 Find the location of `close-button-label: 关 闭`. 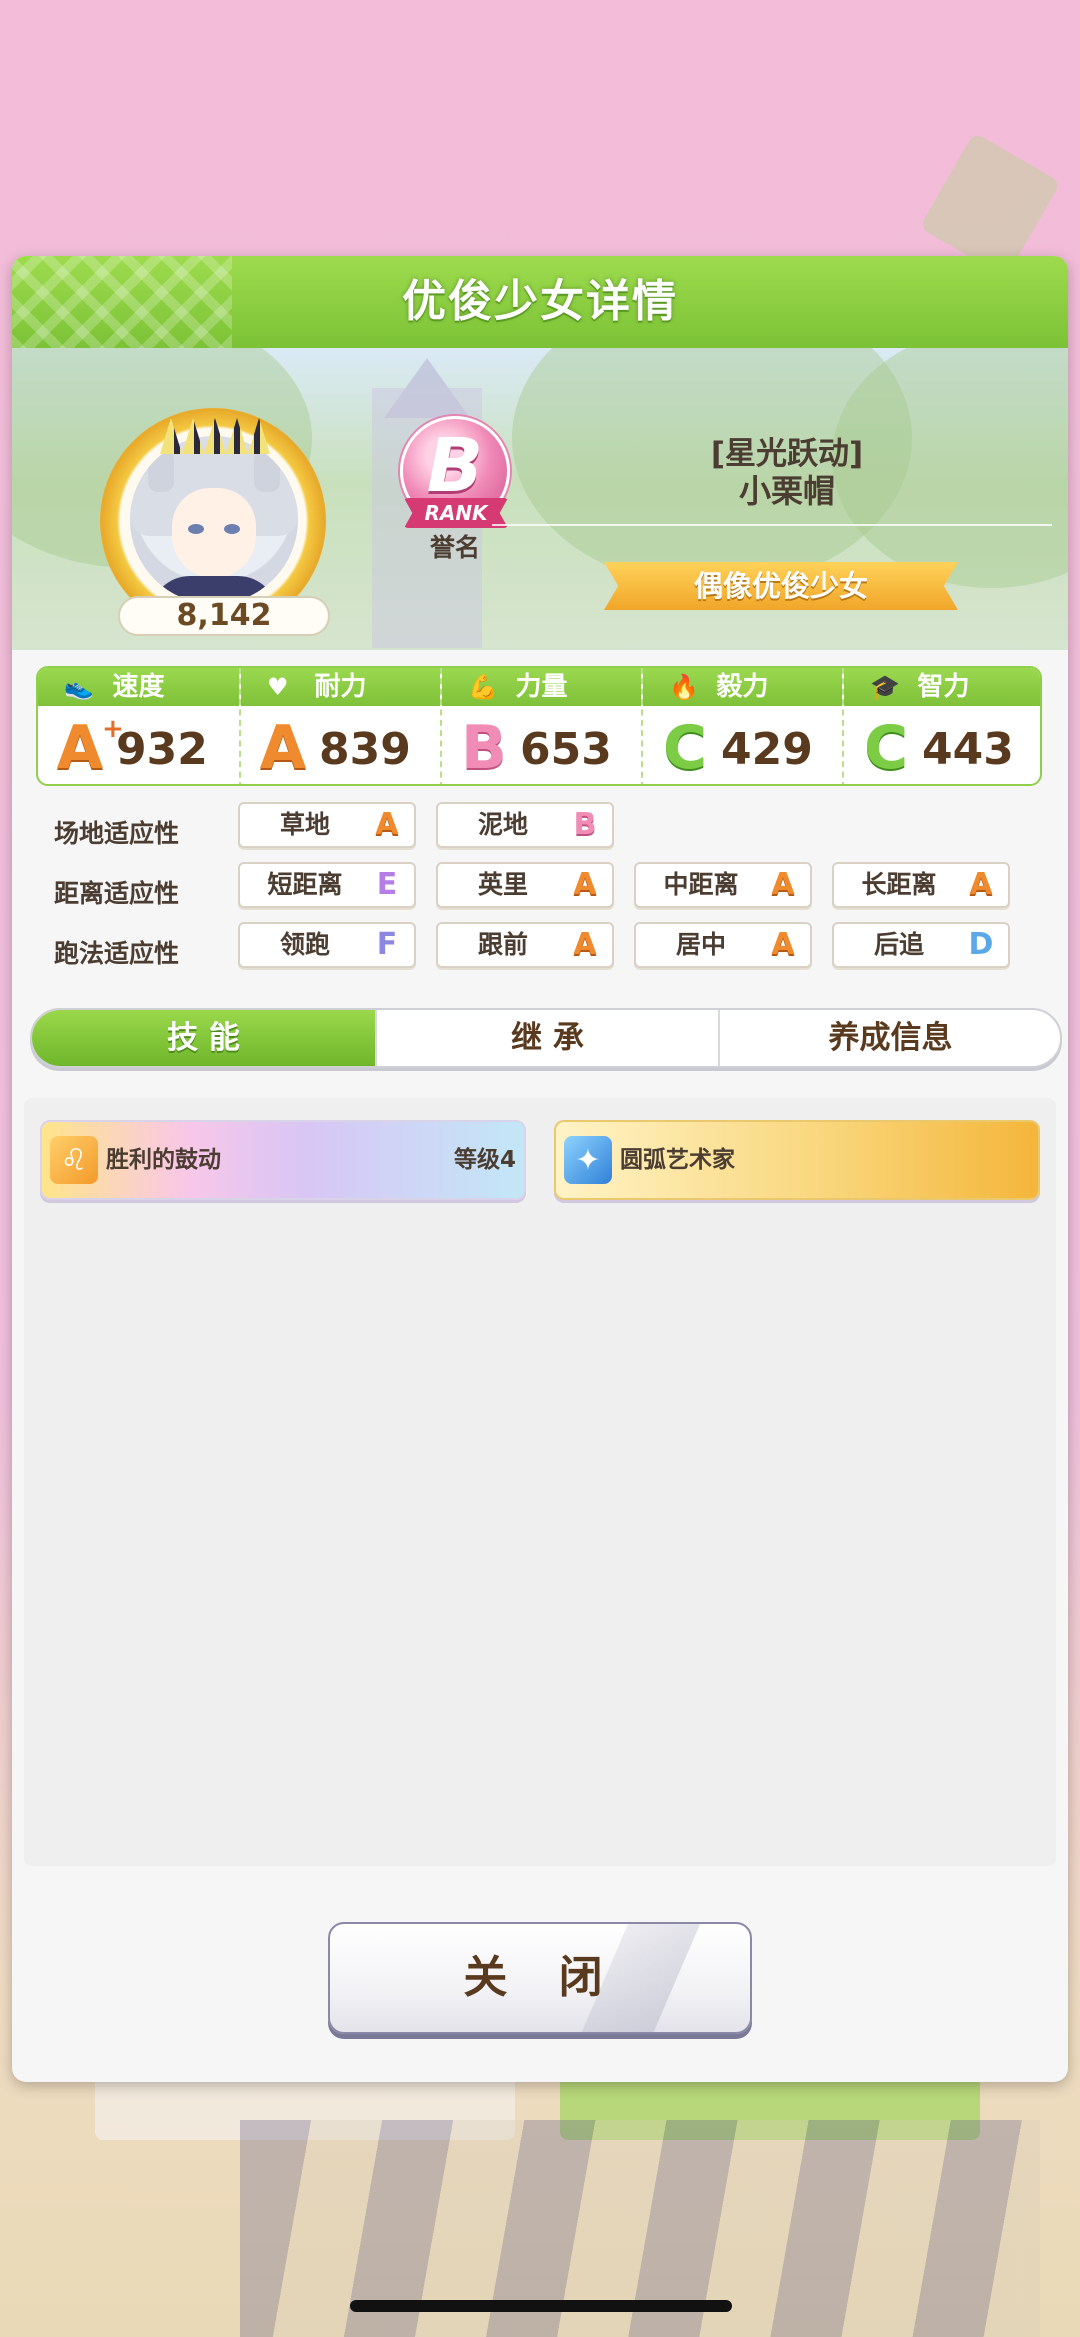

close-button-label: 关 闭 is located at coordinates (542, 1977).